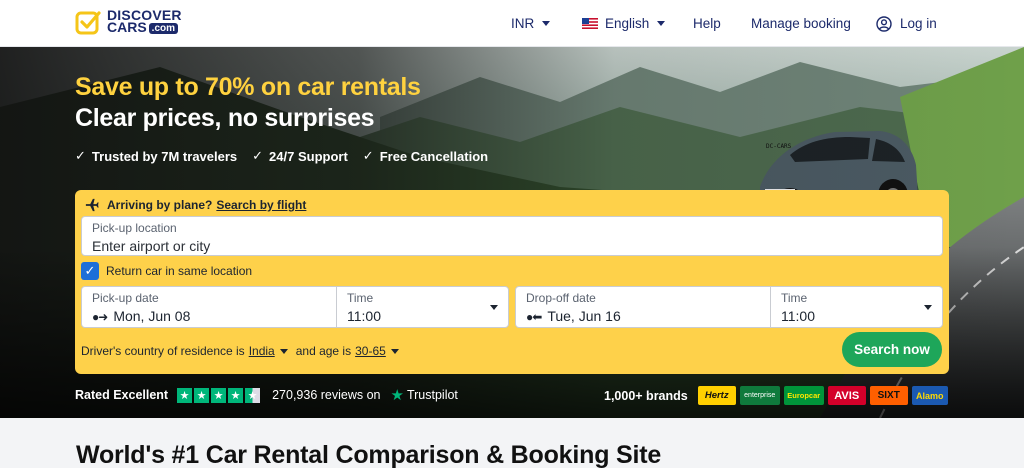 The height and width of the screenshot is (468, 1024). I want to click on license-plate-text: DC-CARS, so click(779, 146).